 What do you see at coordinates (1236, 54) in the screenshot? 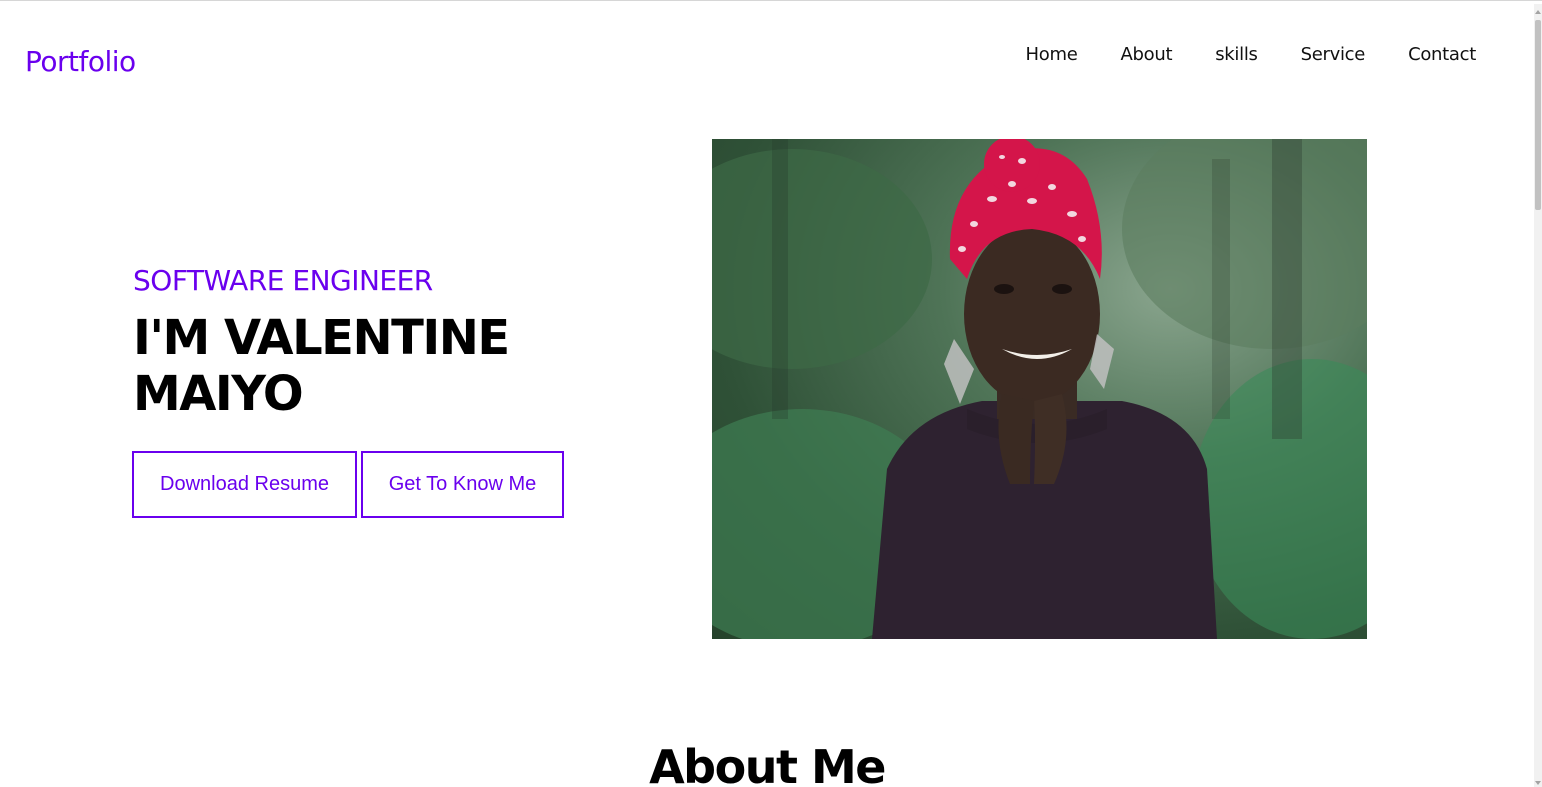
I see `nav-skills: skills` at bounding box center [1236, 54].